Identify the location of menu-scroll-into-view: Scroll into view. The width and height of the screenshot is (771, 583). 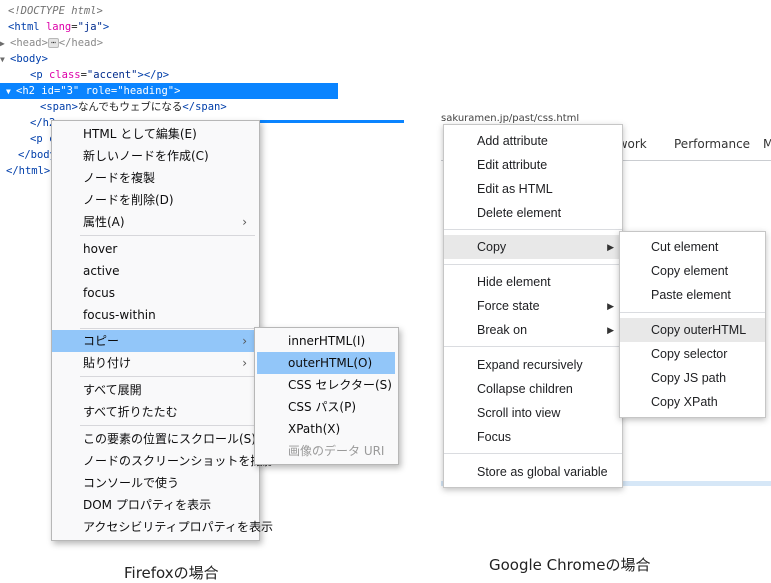
(533, 413).